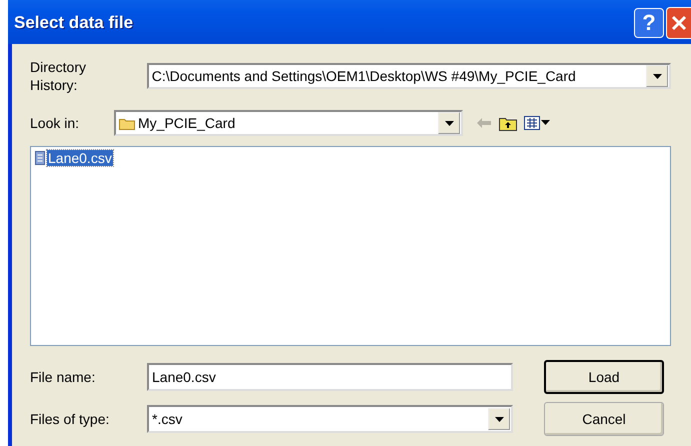 The width and height of the screenshot is (691, 446). What do you see at coordinates (40, 158) in the screenshot?
I see `file-icon` at bounding box center [40, 158].